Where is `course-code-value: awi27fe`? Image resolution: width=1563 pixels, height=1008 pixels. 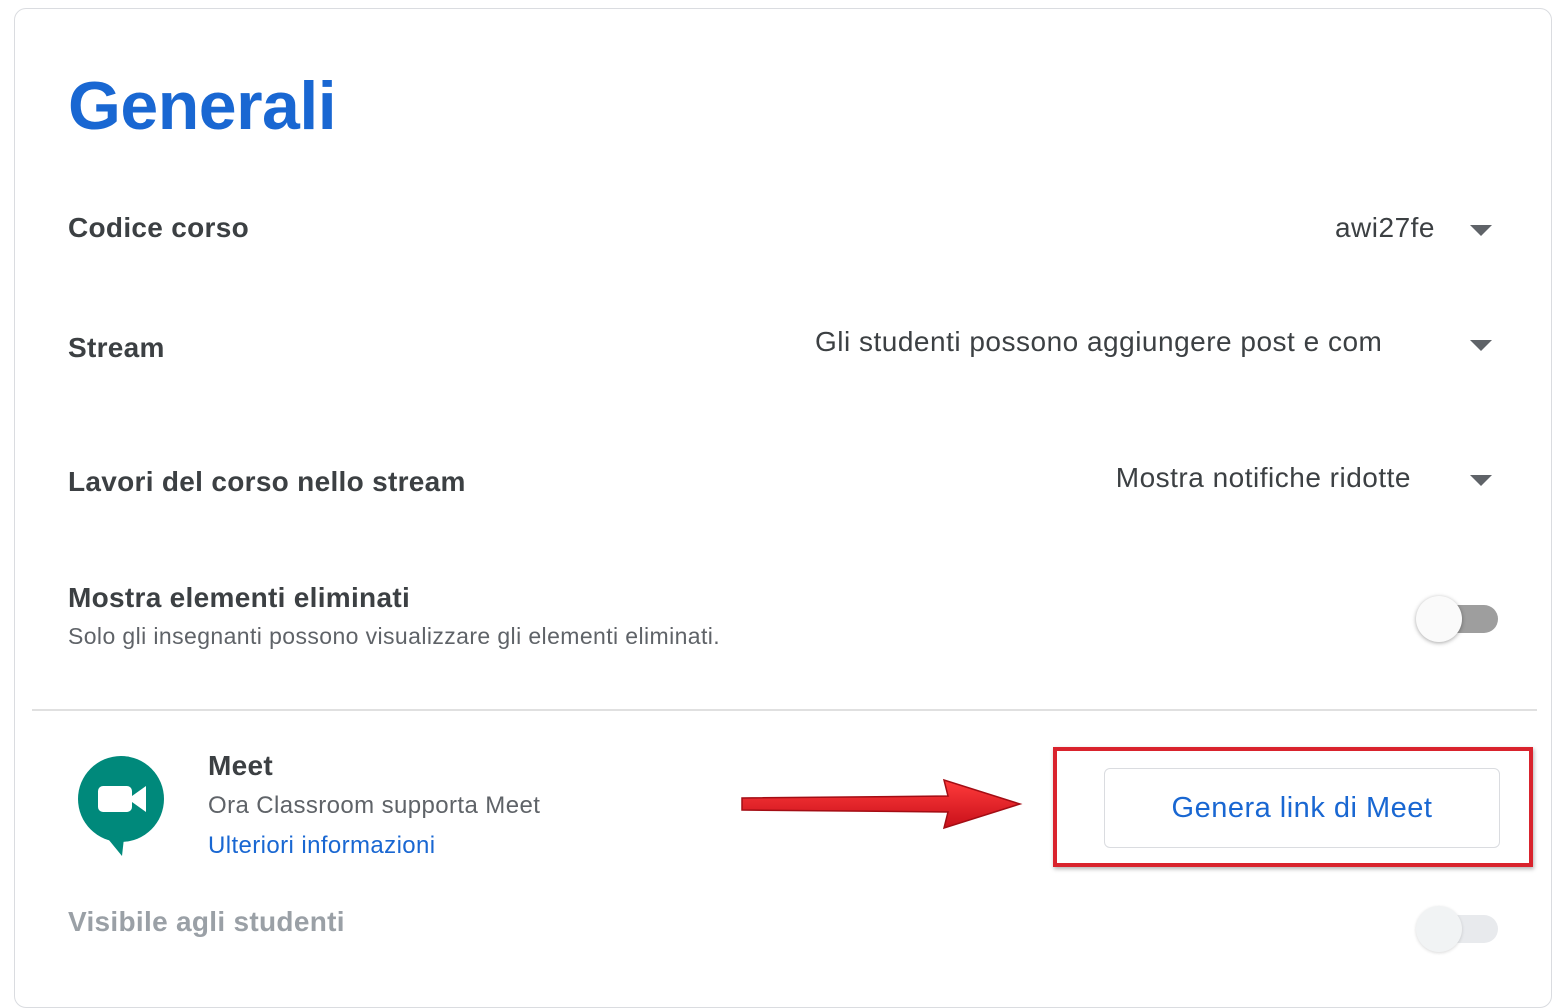 course-code-value: awi27fe is located at coordinates (1385, 228).